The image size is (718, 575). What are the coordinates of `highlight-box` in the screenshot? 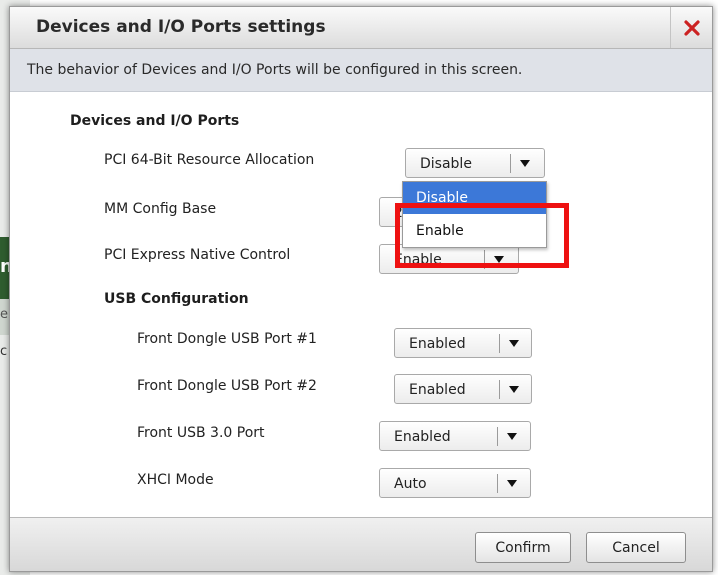 It's located at (482, 235).